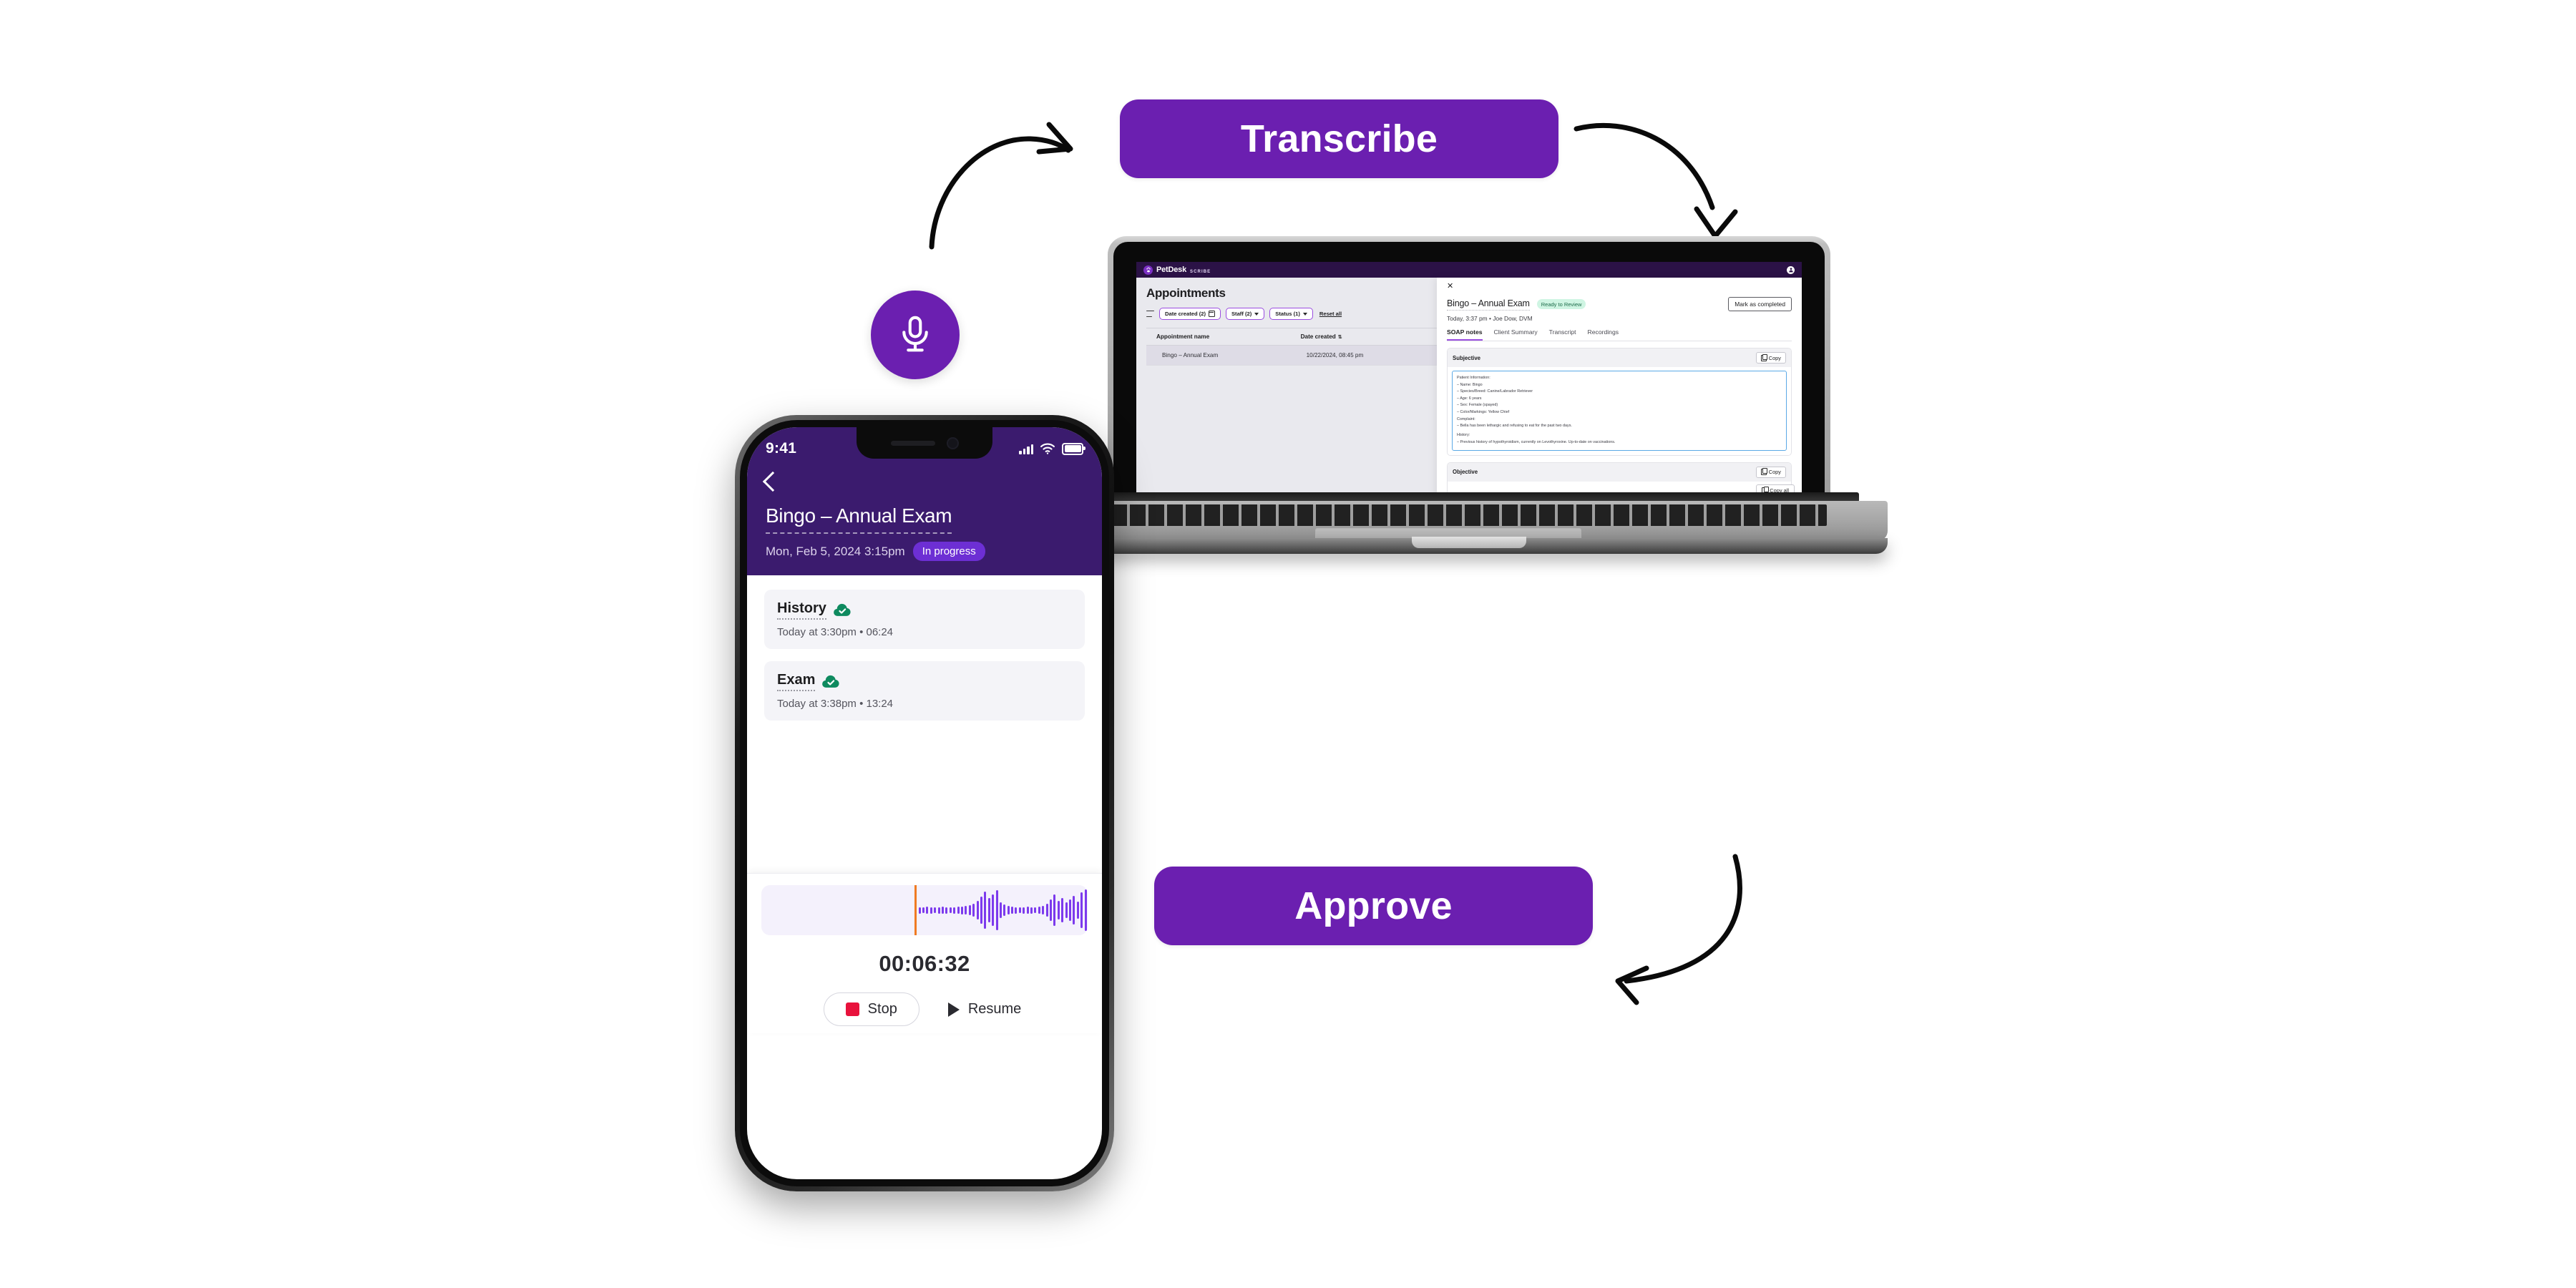 The height and width of the screenshot is (1288, 2576). What do you see at coordinates (915, 910) in the screenshot?
I see `waveform-playhead` at bounding box center [915, 910].